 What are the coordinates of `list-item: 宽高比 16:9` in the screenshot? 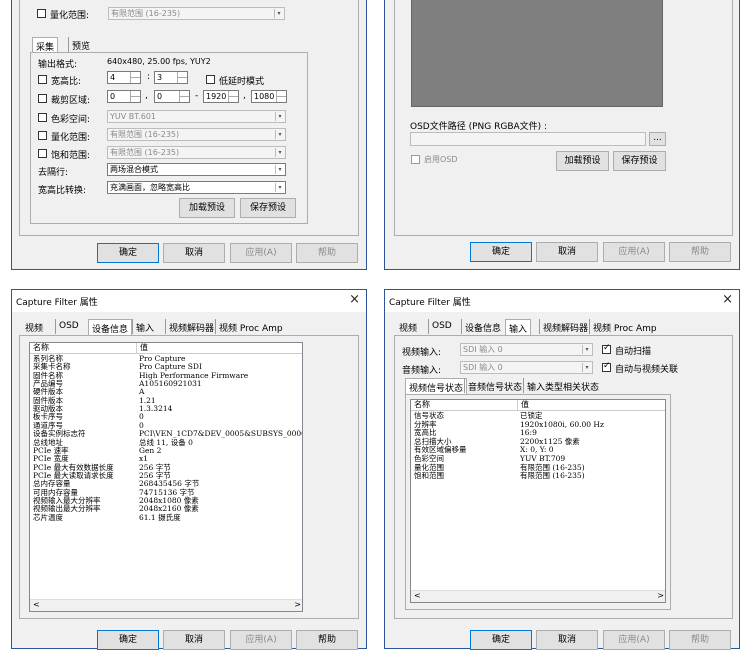 It's located at (538, 433).